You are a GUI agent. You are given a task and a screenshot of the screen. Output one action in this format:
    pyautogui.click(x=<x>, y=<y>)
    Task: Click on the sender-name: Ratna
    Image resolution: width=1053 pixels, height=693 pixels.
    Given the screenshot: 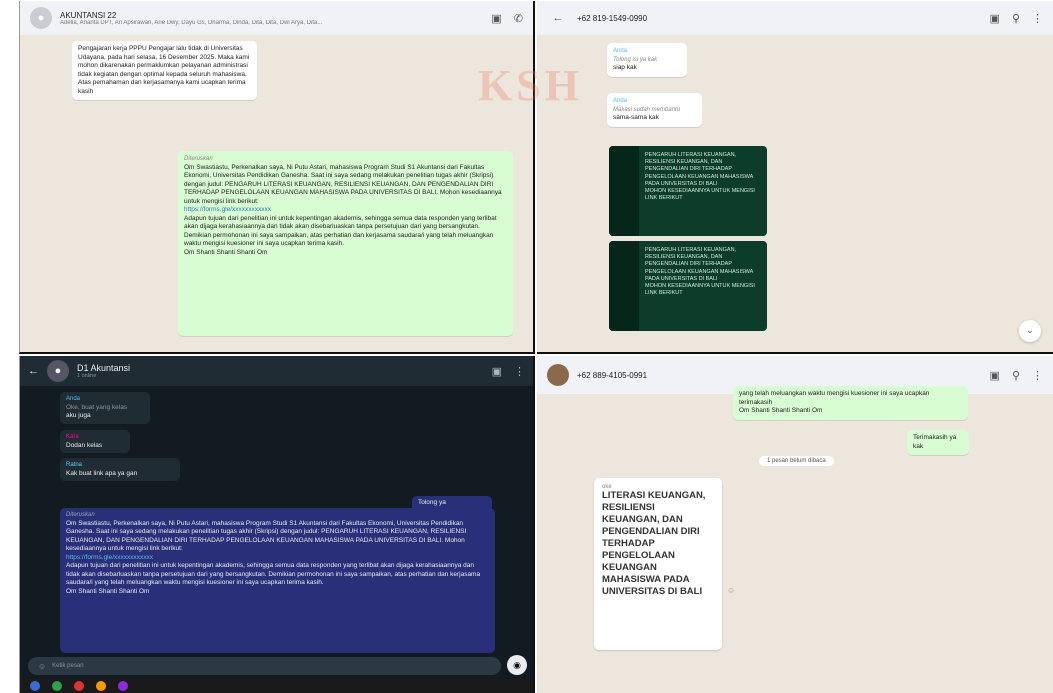 What is the action you would take?
    pyautogui.click(x=74, y=465)
    